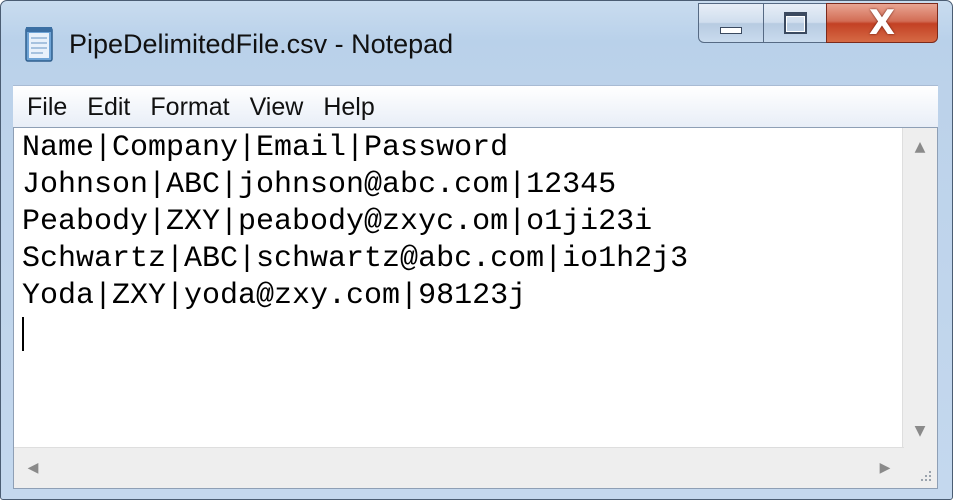 The image size is (955, 502). What do you see at coordinates (355, 259) in the screenshot?
I see `text-line: Schwartz|ABC|schwartz@abc.com|io1h2j3` at bounding box center [355, 259].